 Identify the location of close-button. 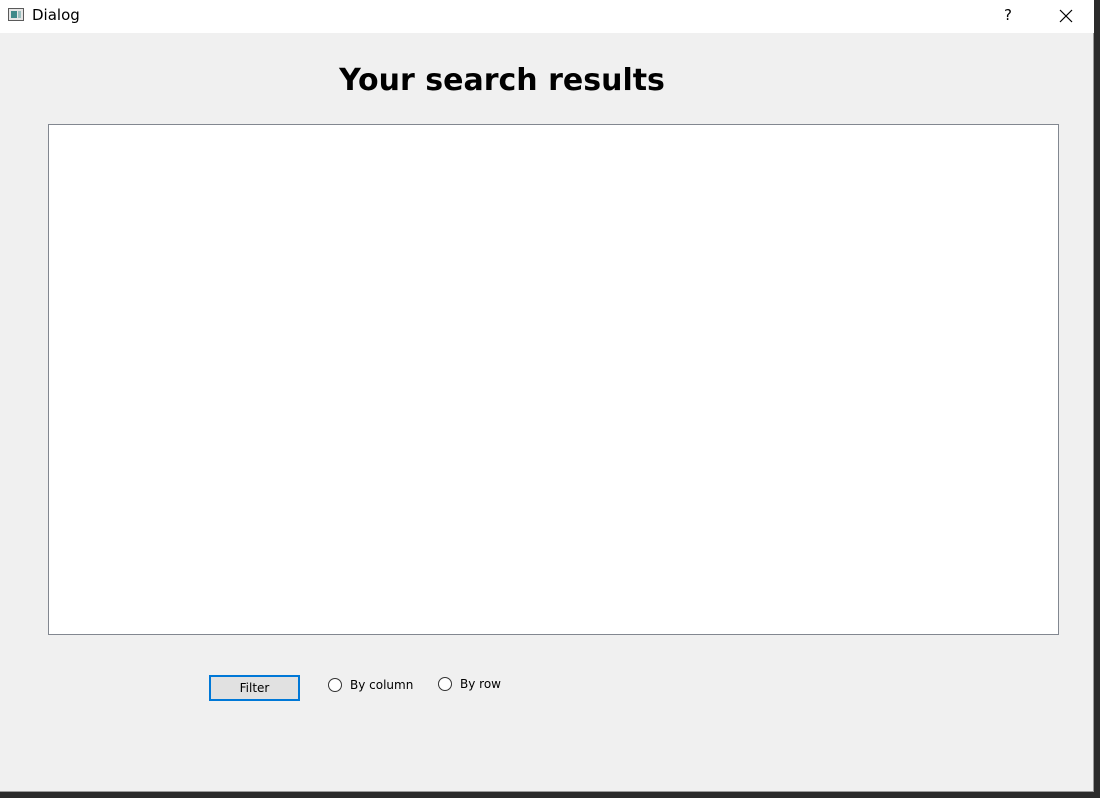
(1066, 16).